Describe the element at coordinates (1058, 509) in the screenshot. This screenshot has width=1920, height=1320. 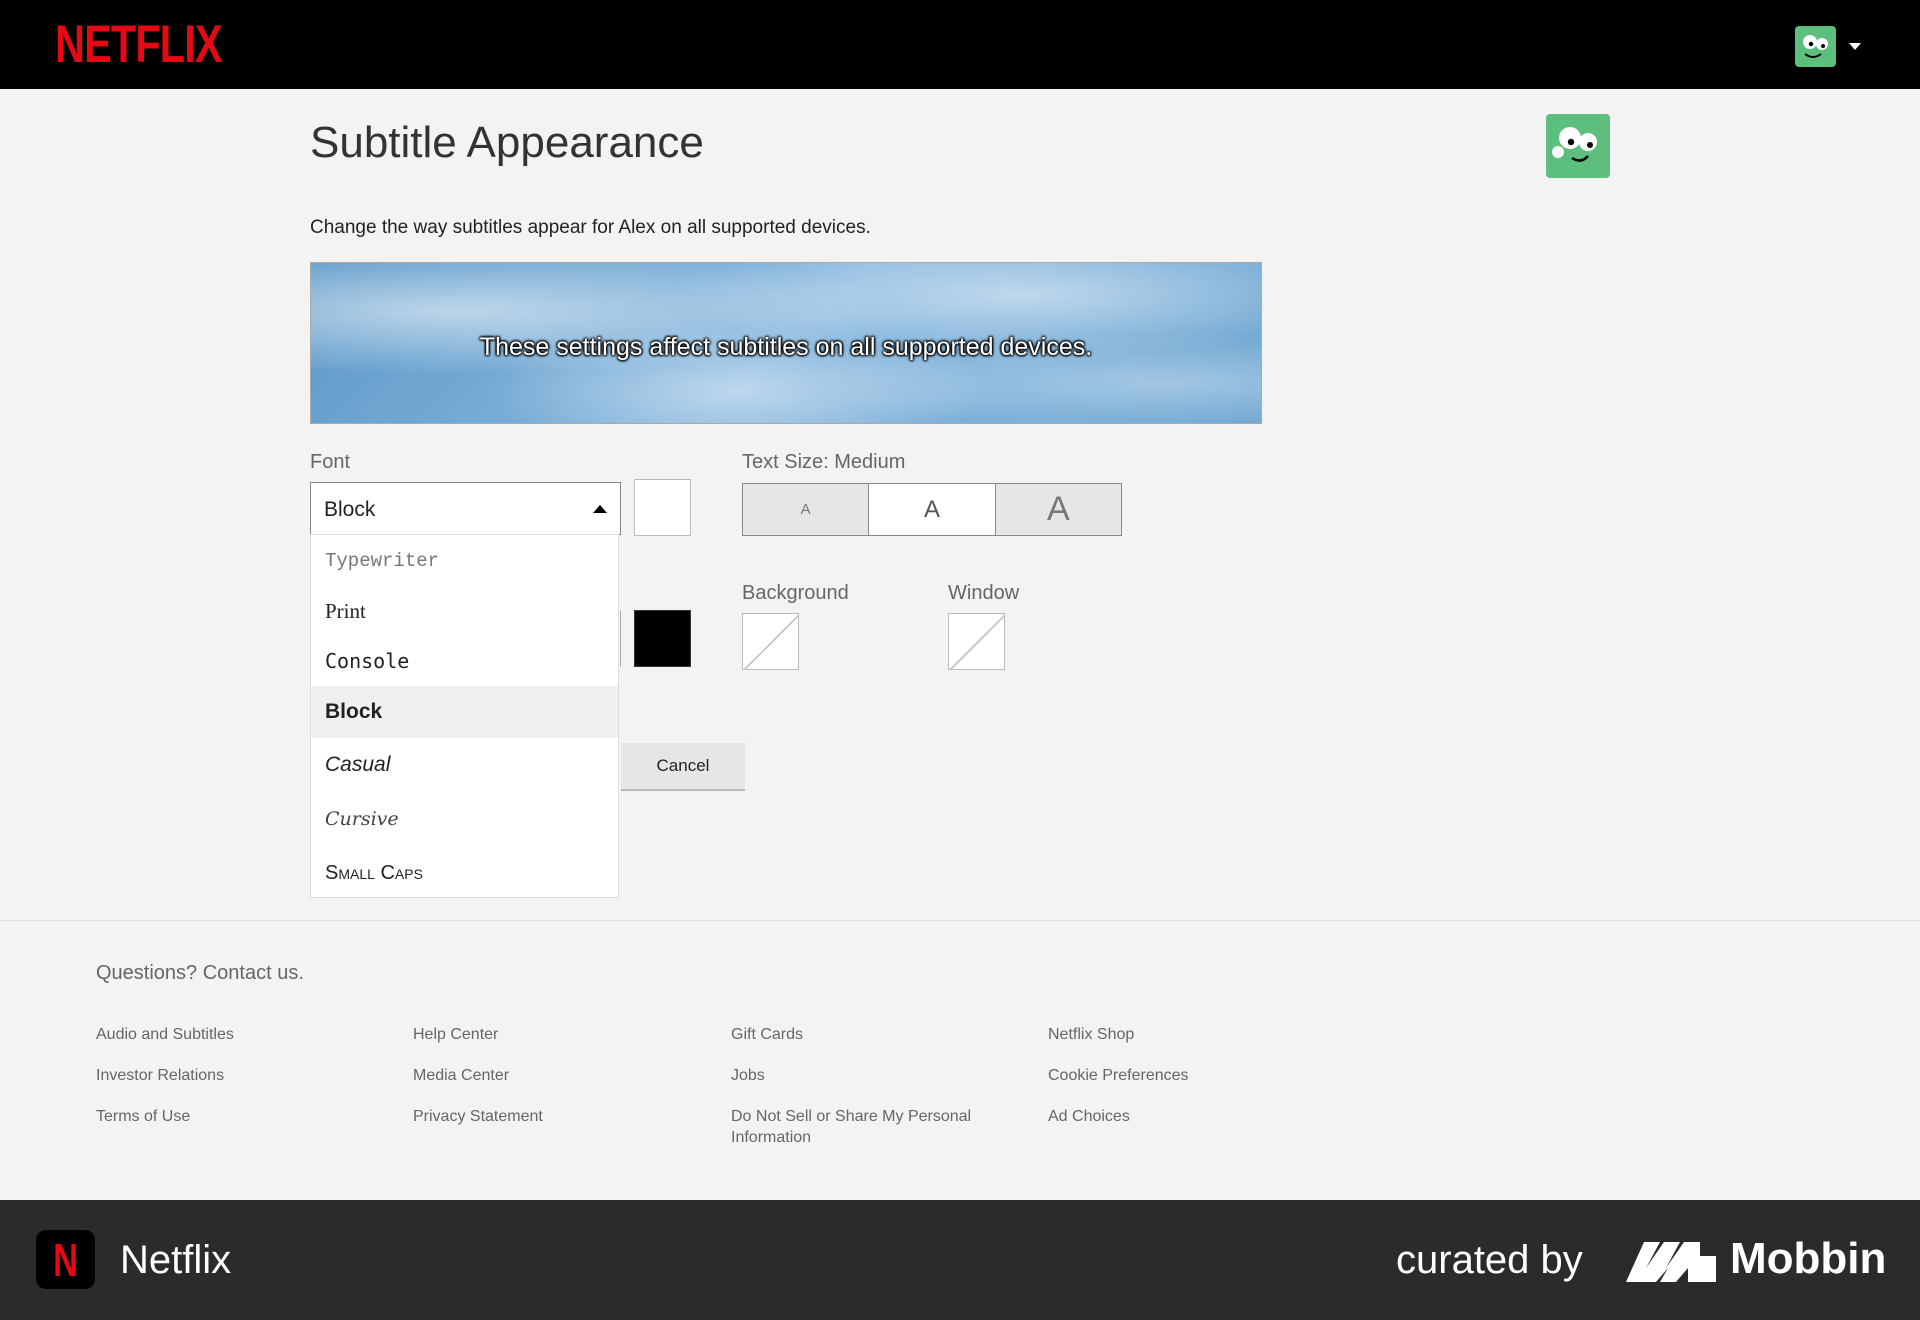
I see `text-size-large-button: A` at that location.